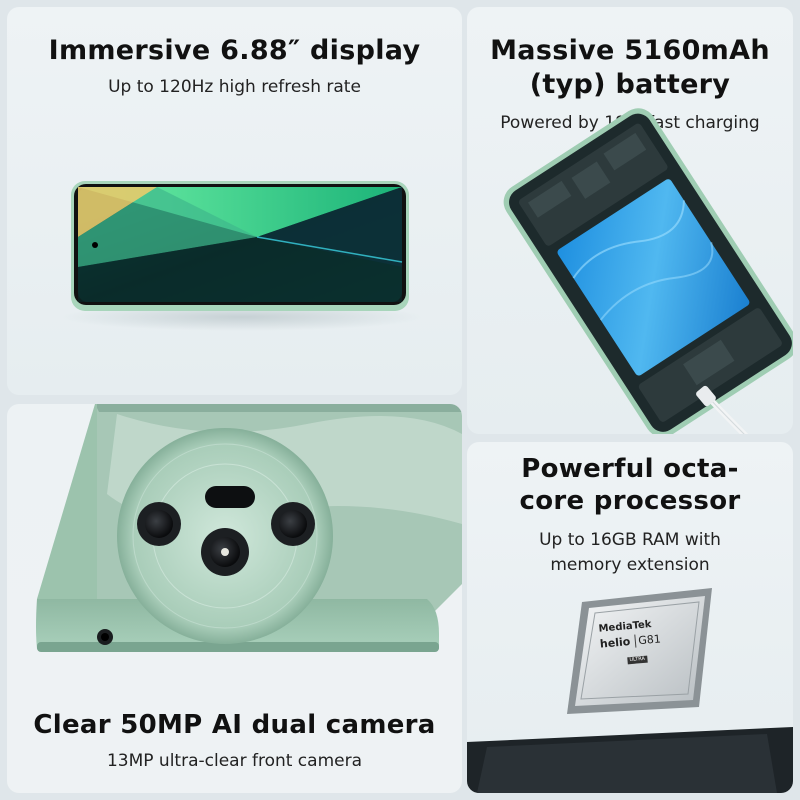 Image resolution: width=800 pixels, height=800 pixels. Describe the element at coordinates (615, 643) in the screenshot. I see `chip-series: helio` at that location.